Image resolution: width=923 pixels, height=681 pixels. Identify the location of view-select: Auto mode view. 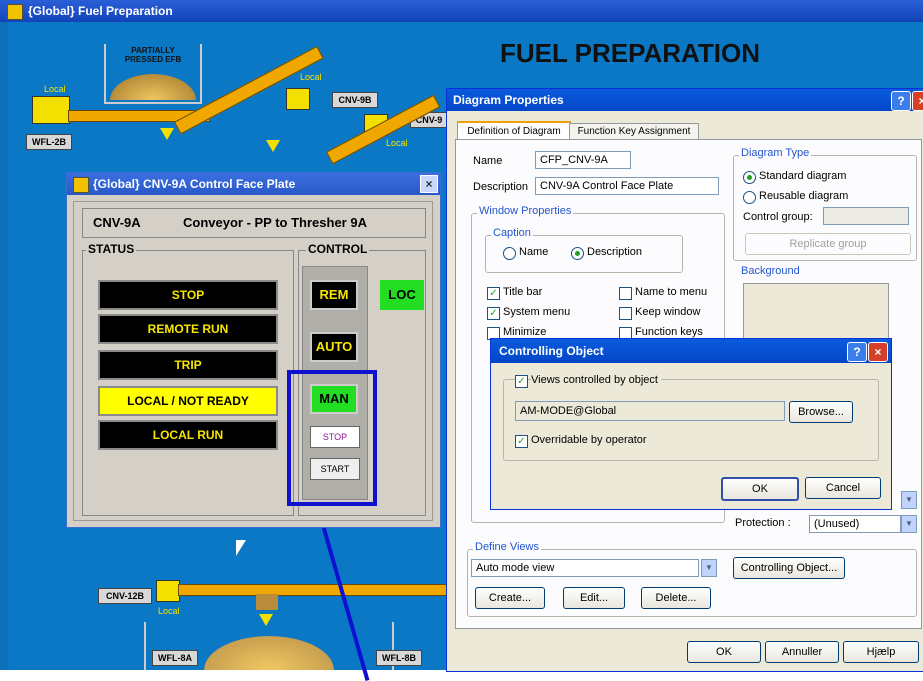
(585, 568).